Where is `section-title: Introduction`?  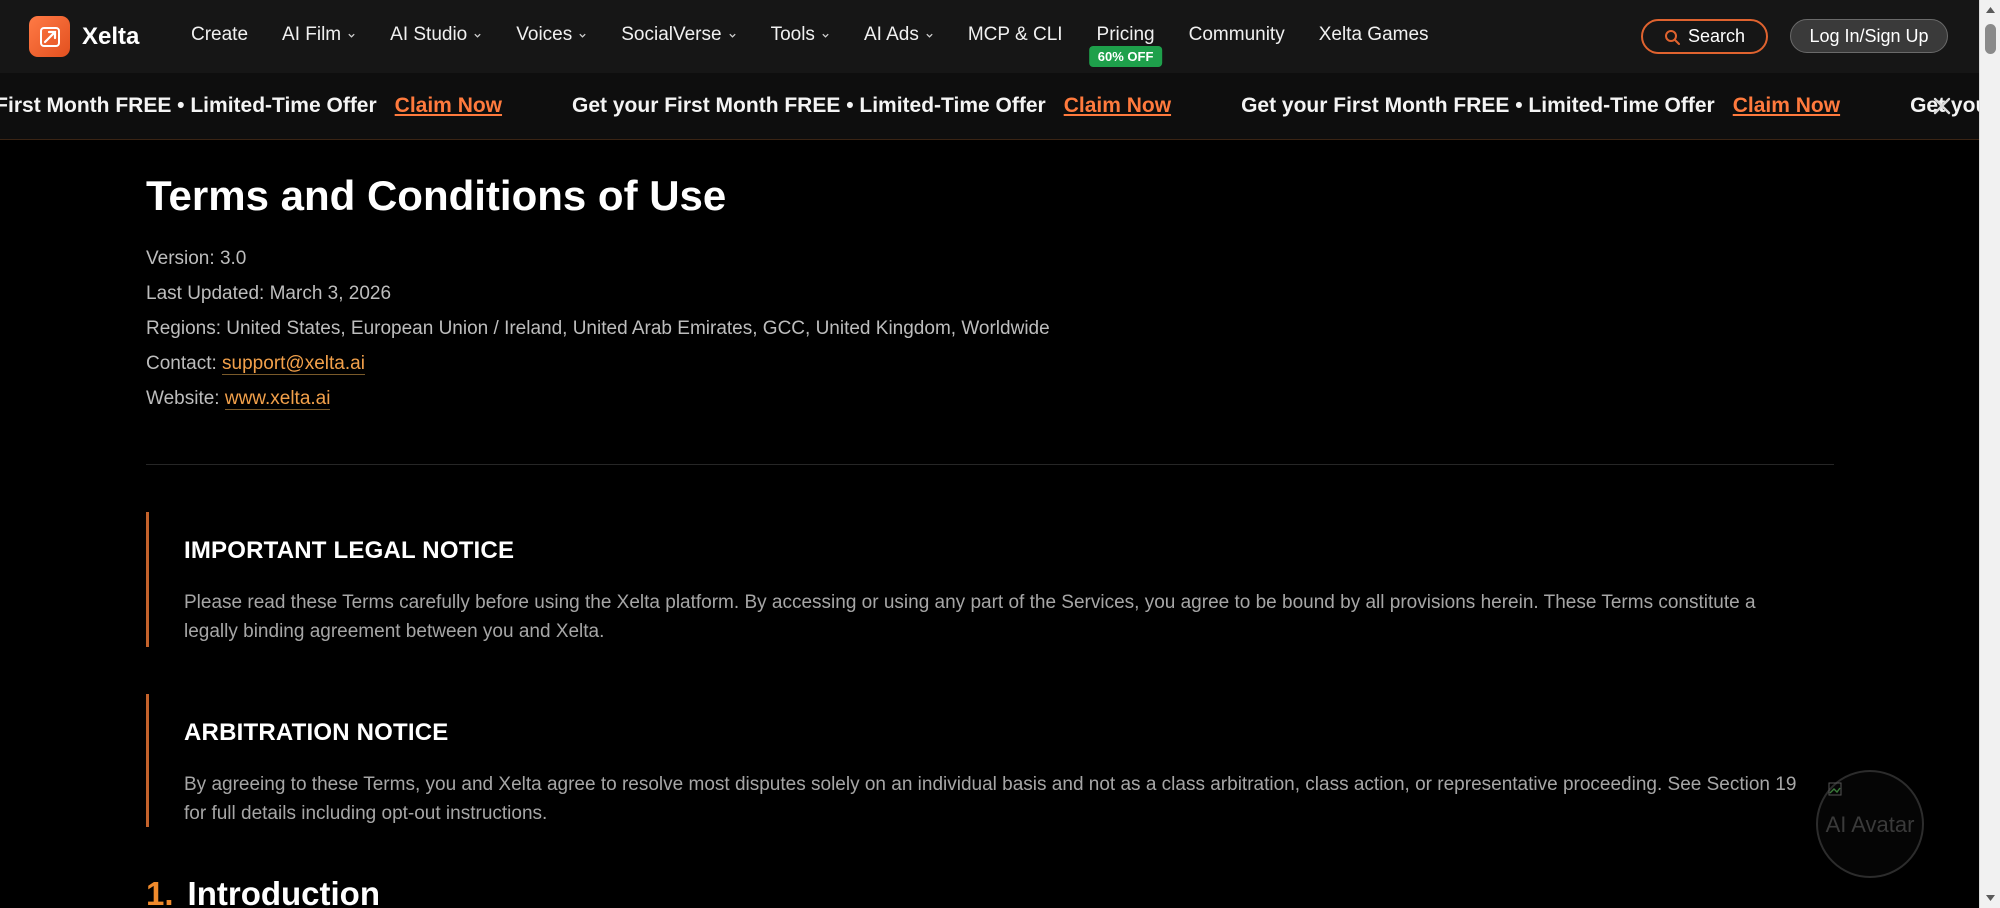 section-title: Introduction is located at coordinates (283, 891).